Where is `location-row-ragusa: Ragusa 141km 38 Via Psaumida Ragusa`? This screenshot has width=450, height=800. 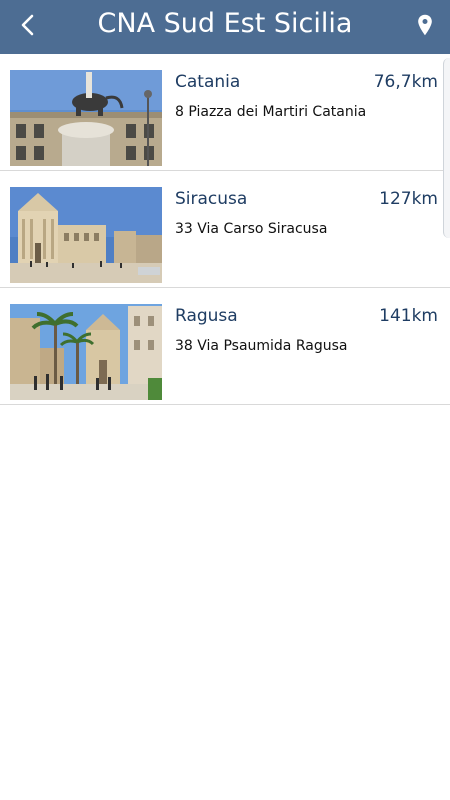
location-row-ragusa: Ragusa 141km 38 Via Psaumida Ragusa is located at coordinates (225, 346).